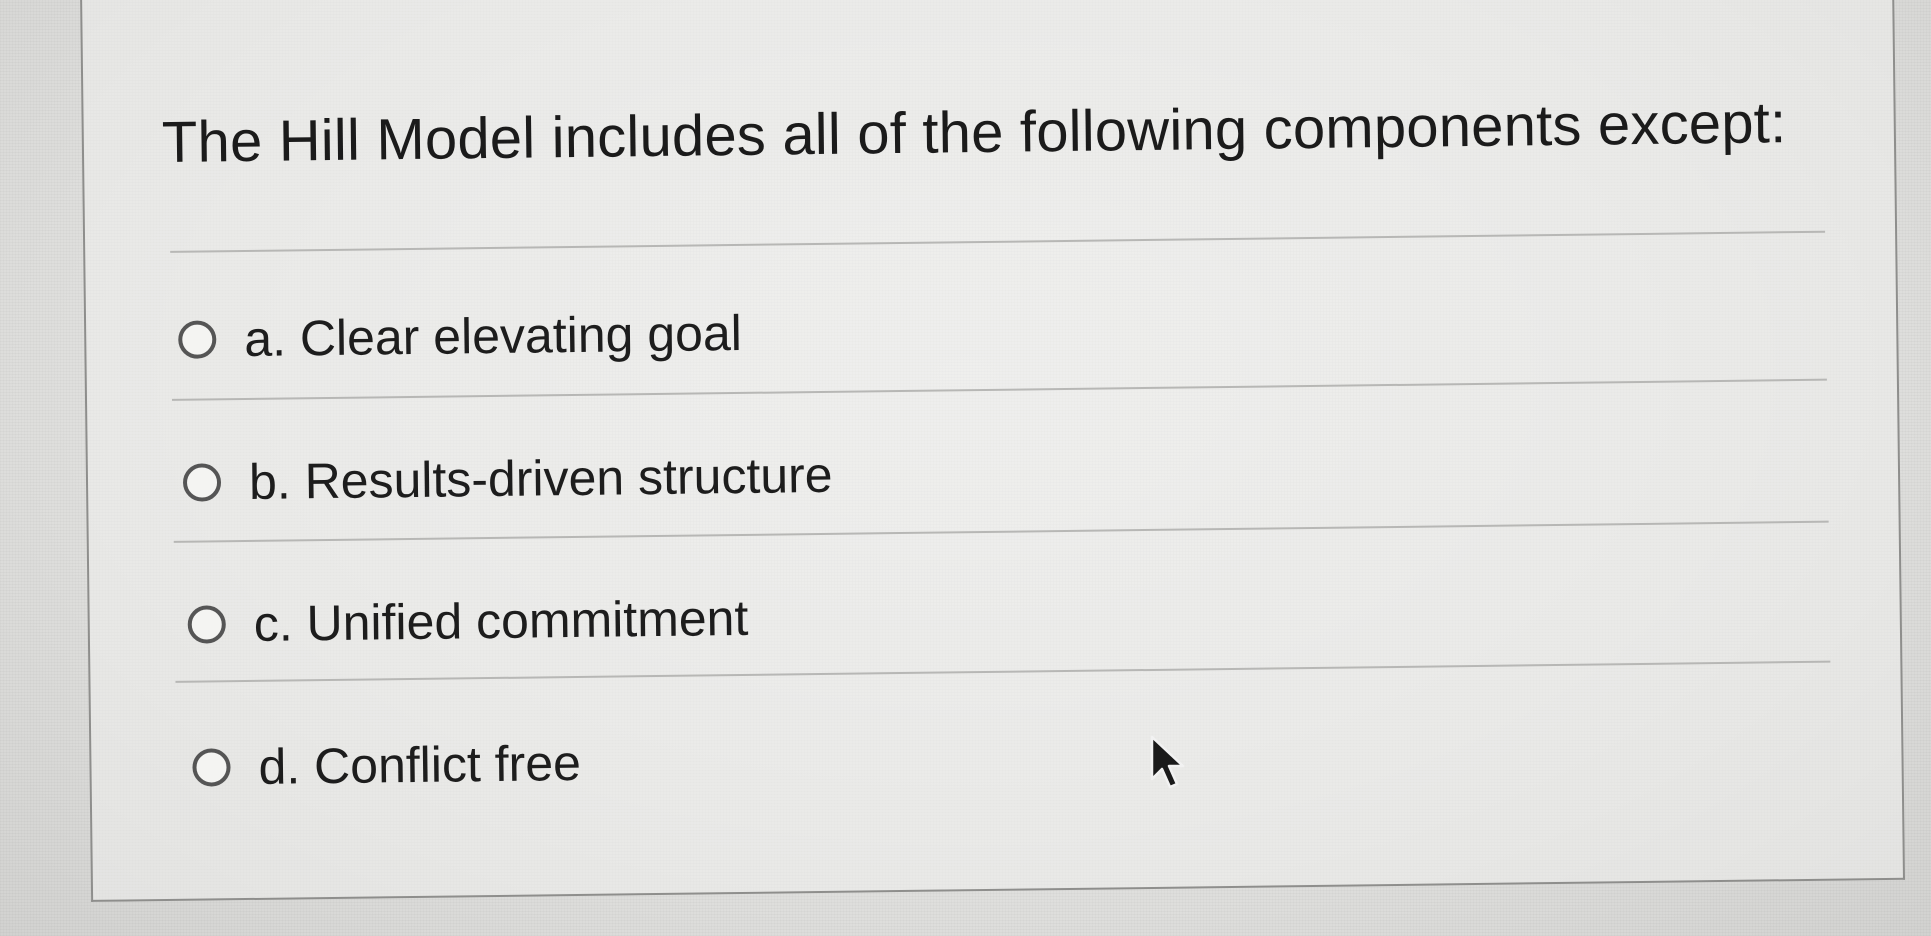 Image resolution: width=1931 pixels, height=936 pixels. I want to click on option-label: c. Unified commitment, so click(501, 620).